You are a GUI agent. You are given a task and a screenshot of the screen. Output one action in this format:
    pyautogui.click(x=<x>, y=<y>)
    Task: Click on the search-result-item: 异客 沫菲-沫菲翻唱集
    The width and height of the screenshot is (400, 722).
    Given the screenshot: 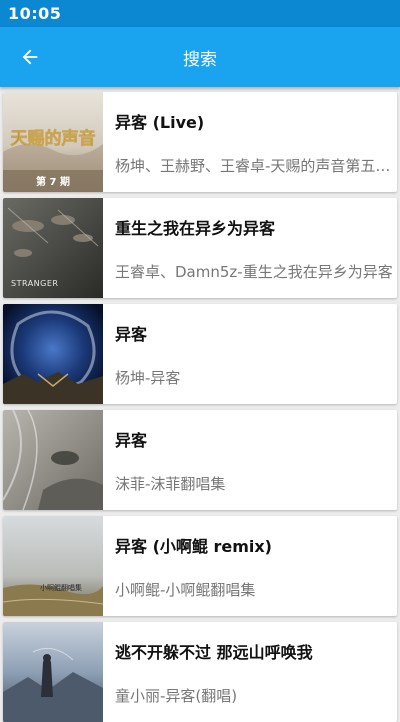 What is the action you would take?
    pyautogui.click(x=200, y=460)
    